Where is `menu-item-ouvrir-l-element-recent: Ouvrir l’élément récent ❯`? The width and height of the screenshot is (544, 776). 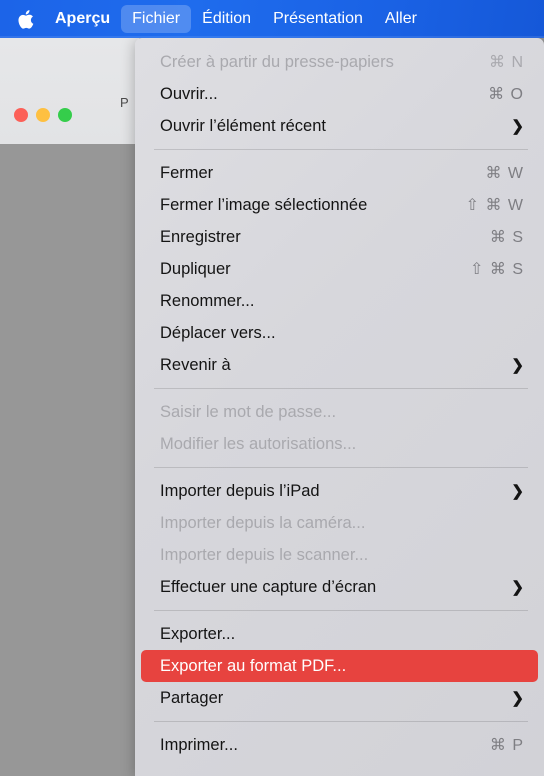 menu-item-ouvrir-l-element-recent: Ouvrir l’élément récent ❯ is located at coordinates (339, 126).